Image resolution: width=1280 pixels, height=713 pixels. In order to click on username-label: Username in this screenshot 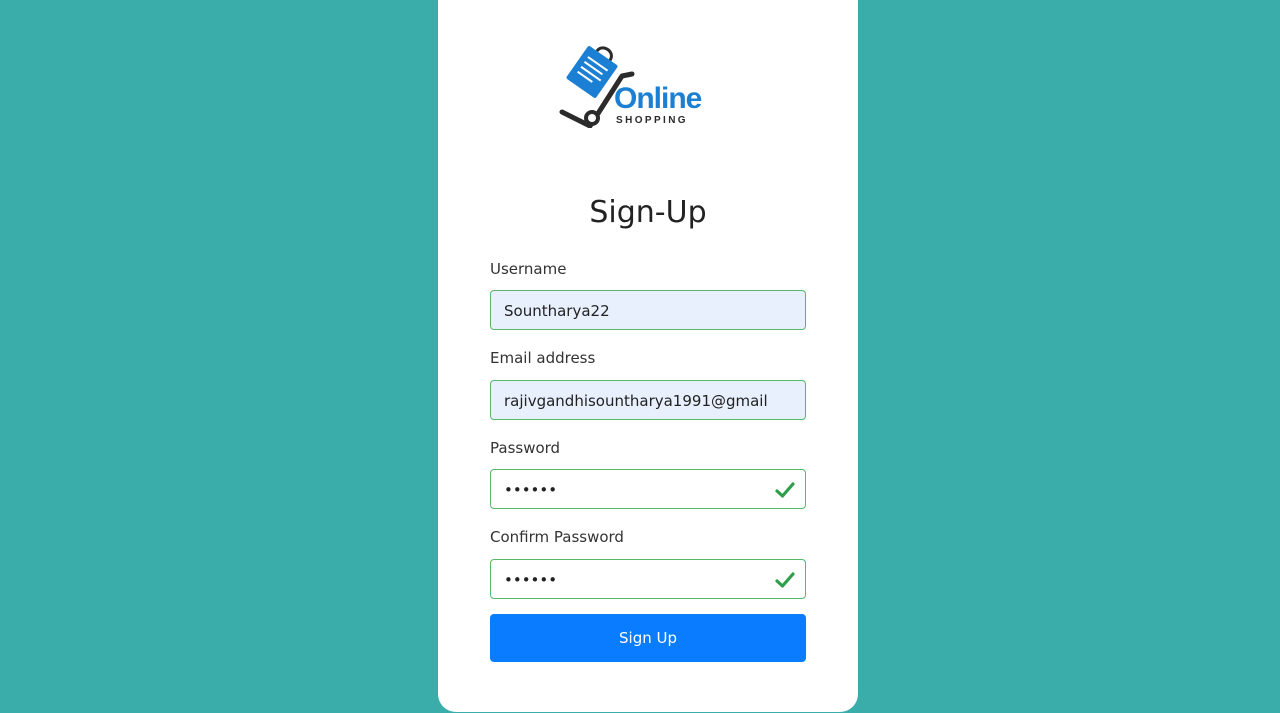, I will do `click(528, 269)`.